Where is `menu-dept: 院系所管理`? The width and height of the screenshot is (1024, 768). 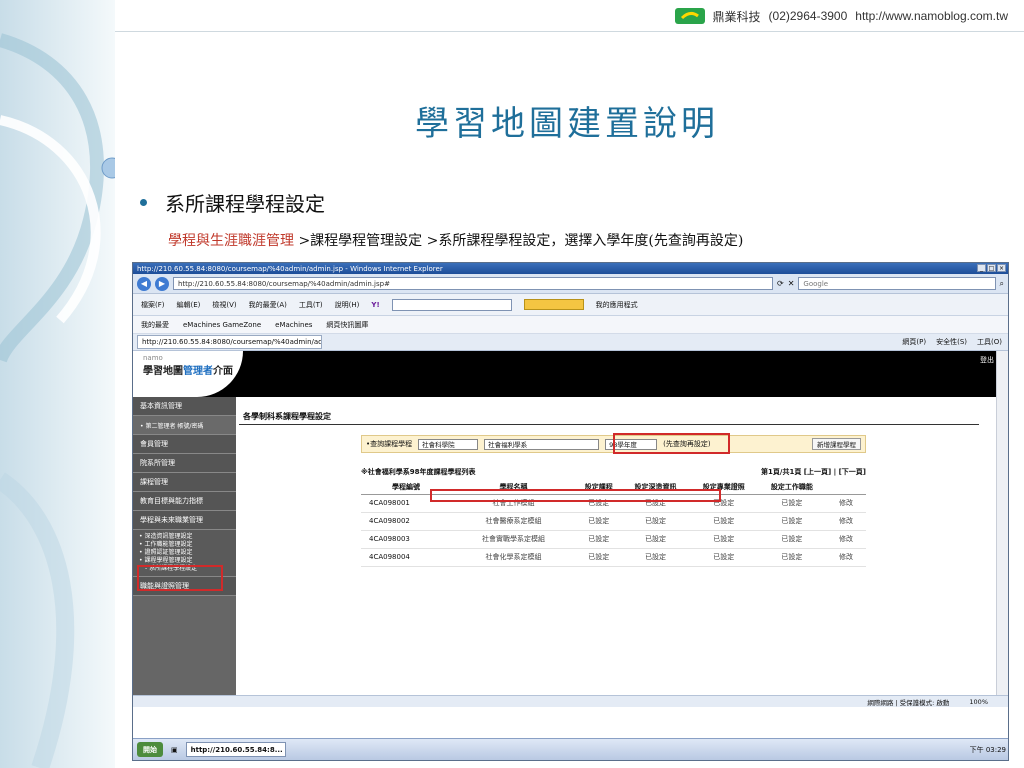
menu-dept: 院系所管理 is located at coordinates (184, 463).